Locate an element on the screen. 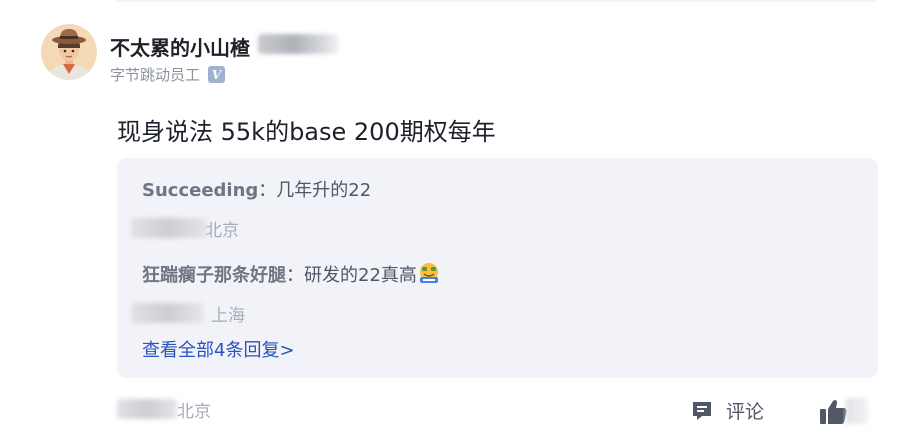 The width and height of the screenshot is (898, 437). reply-content: 研发的22真高 is located at coordinates (360, 275).